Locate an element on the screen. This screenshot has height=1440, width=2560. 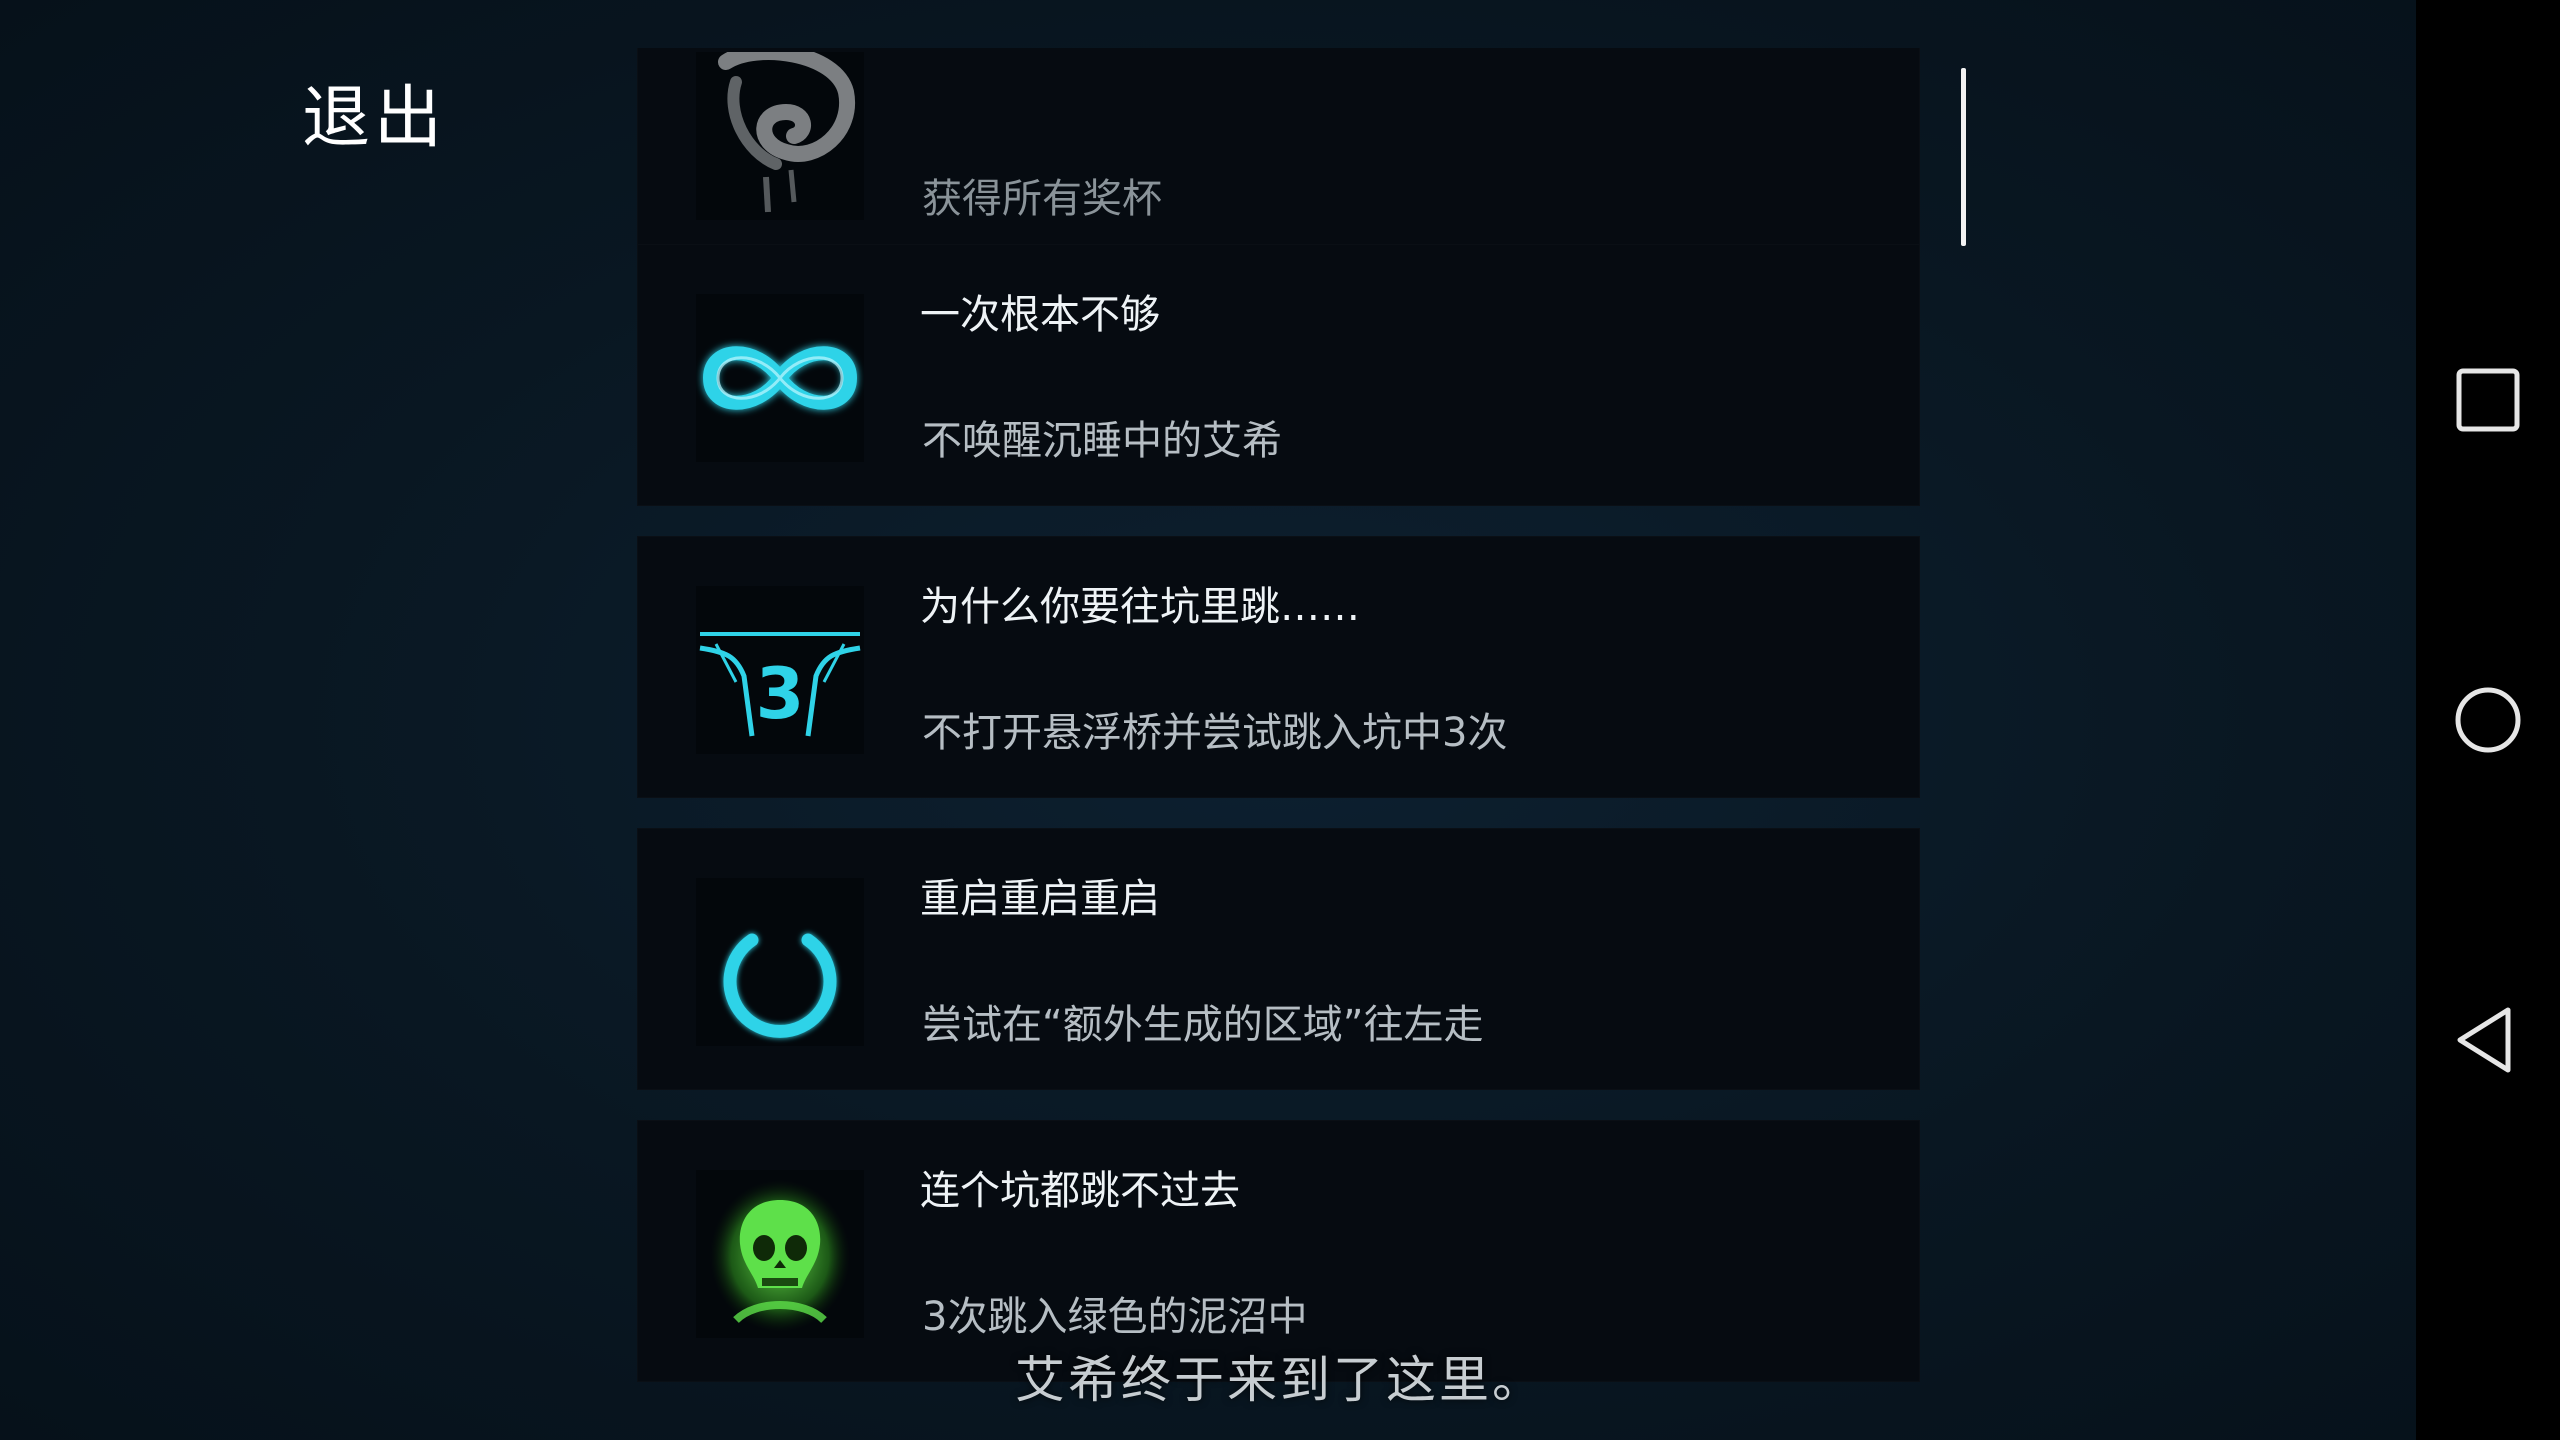
pit-three-icon: 3 is located at coordinates (780, 670).